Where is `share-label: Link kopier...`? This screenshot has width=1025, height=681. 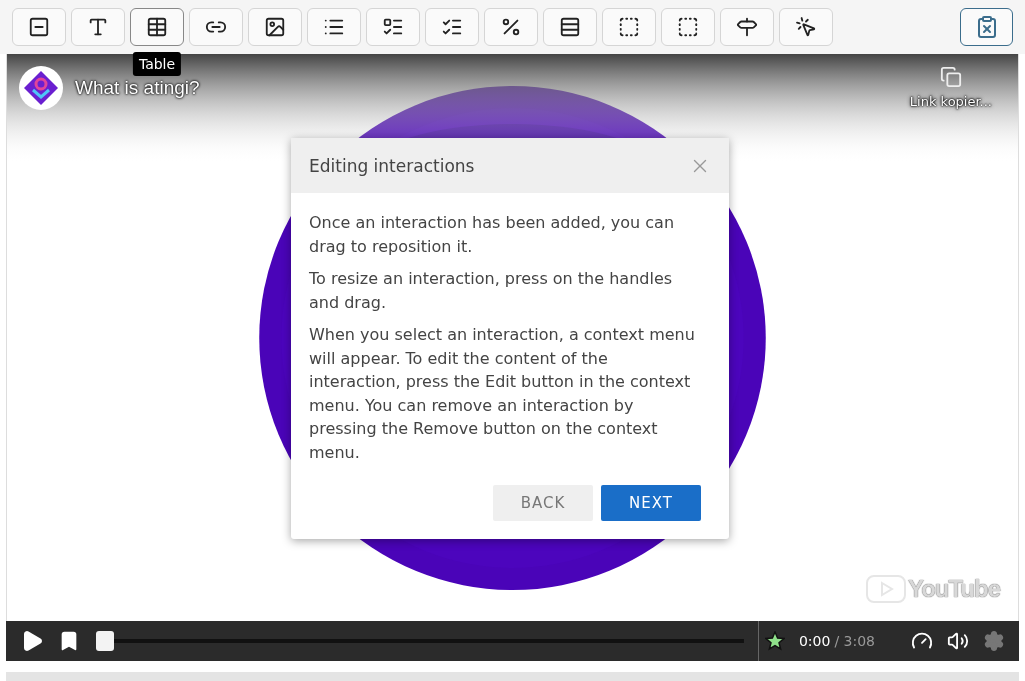
share-label: Link kopier... is located at coordinates (950, 101).